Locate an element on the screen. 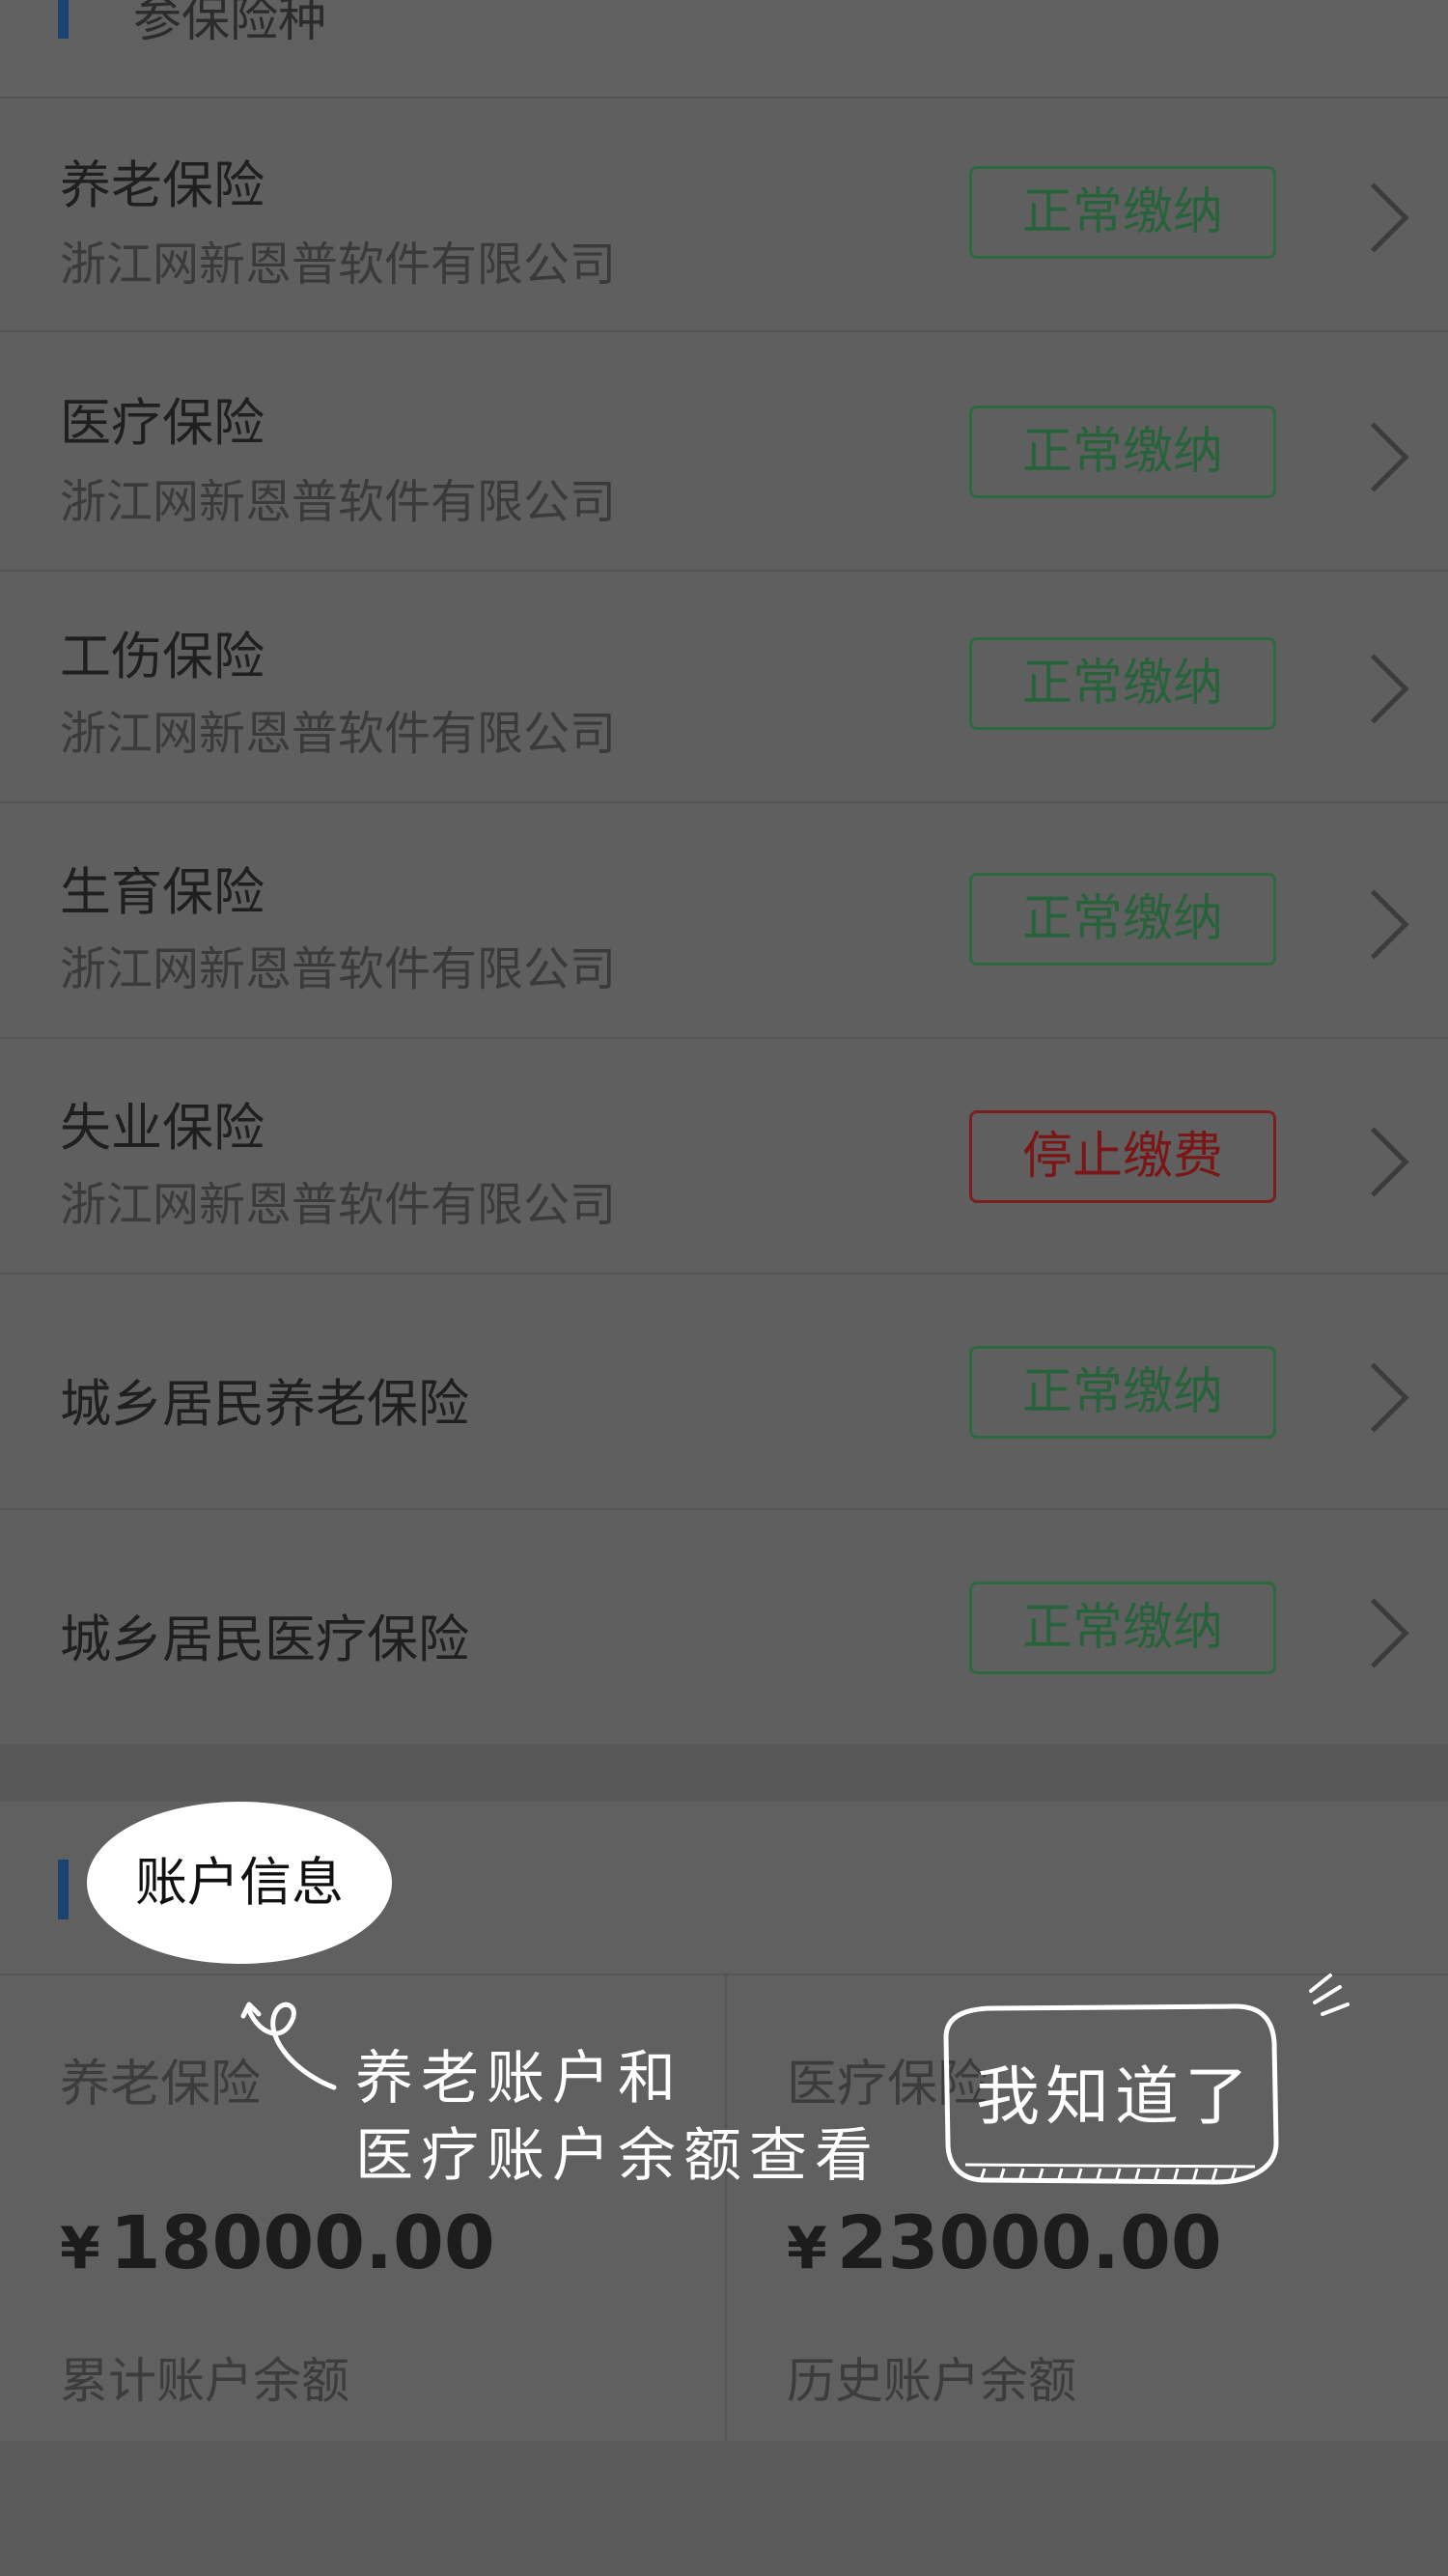 This screenshot has height=2576, width=1448. guide-hint-line1: 养老账户和 is located at coordinates (519, 2079).